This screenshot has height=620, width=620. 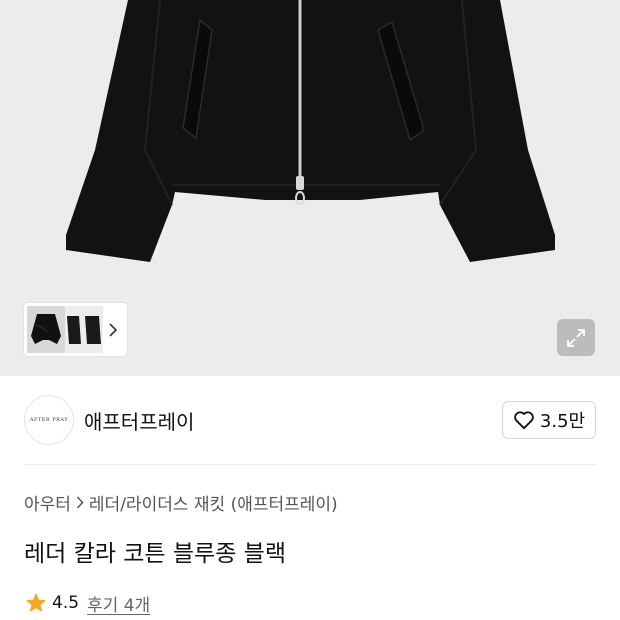 What do you see at coordinates (36, 602) in the screenshot?
I see `star-icon` at bounding box center [36, 602].